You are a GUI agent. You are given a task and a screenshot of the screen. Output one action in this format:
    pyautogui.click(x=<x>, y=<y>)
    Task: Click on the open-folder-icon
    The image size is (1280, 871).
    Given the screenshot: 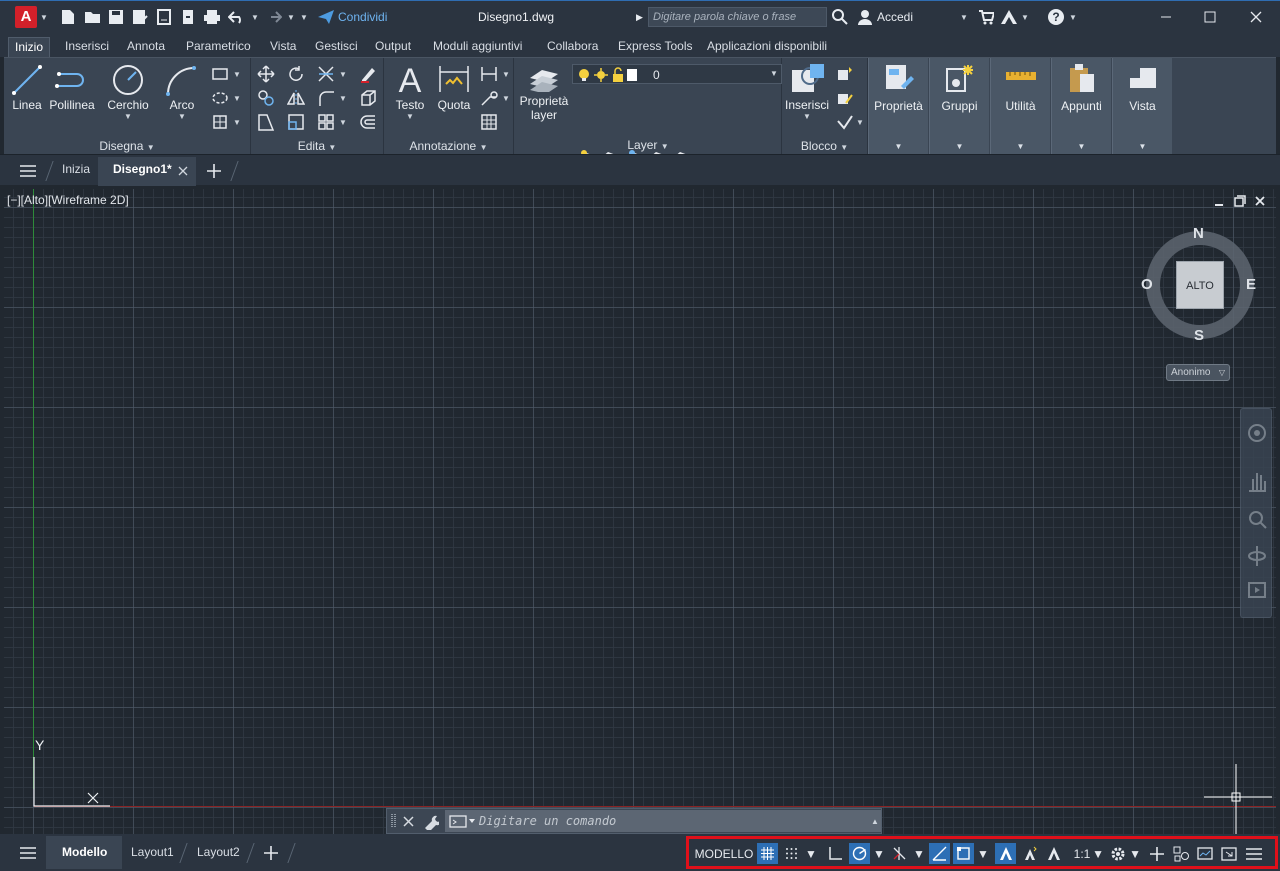 What is the action you would take?
    pyautogui.click(x=93, y=17)
    